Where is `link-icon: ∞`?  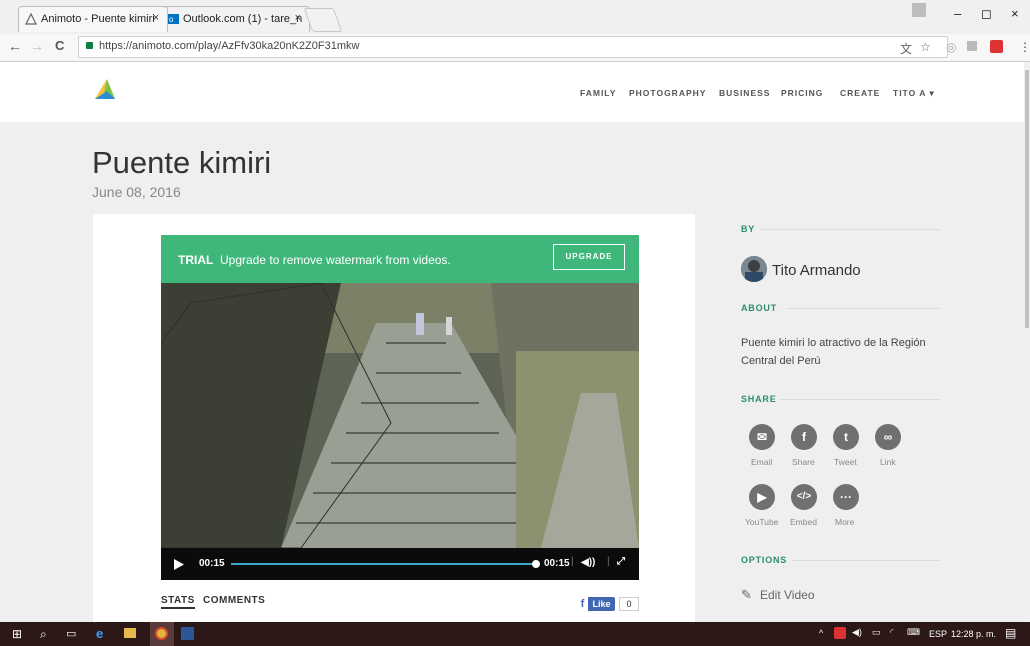
link-icon: ∞ is located at coordinates (888, 437).